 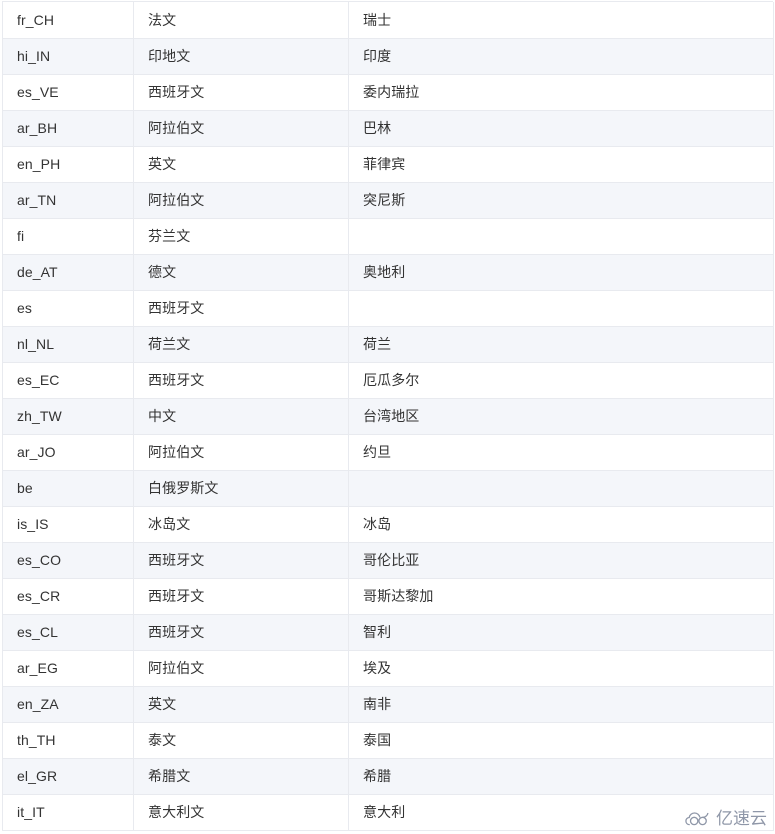 What do you see at coordinates (561, 272) in the screenshot?
I see `cell-region: 奥地利` at bounding box center [561, 272].